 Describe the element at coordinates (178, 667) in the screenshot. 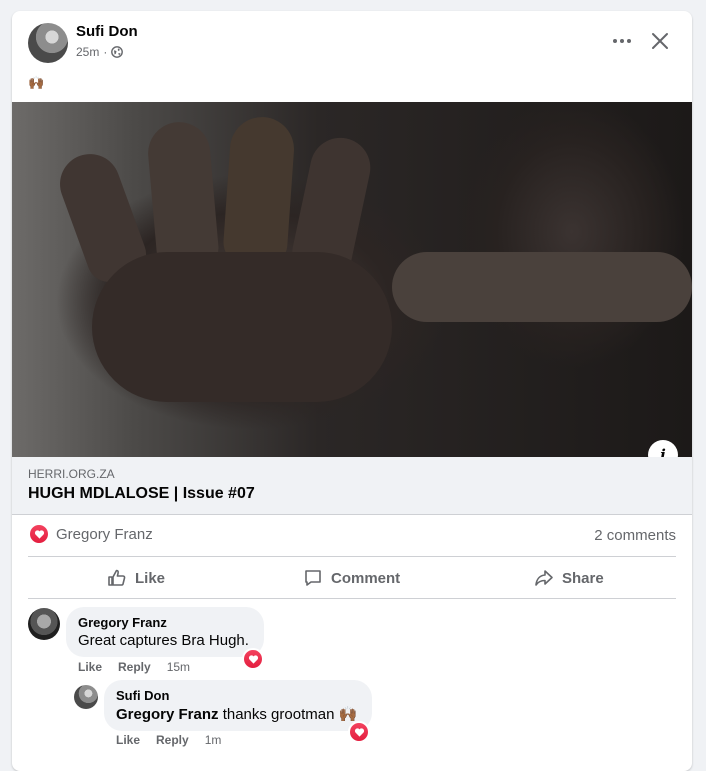

I see `comment-time: 15m` at that location.